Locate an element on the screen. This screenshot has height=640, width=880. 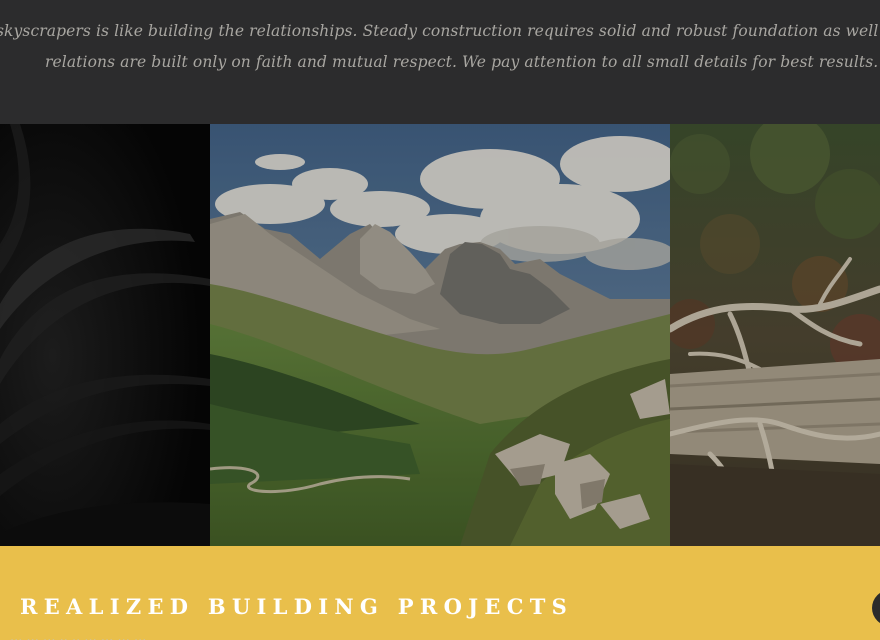
projects-heading: REALIZED BUILDING PROJECTS is located at coordinates (297, 606).